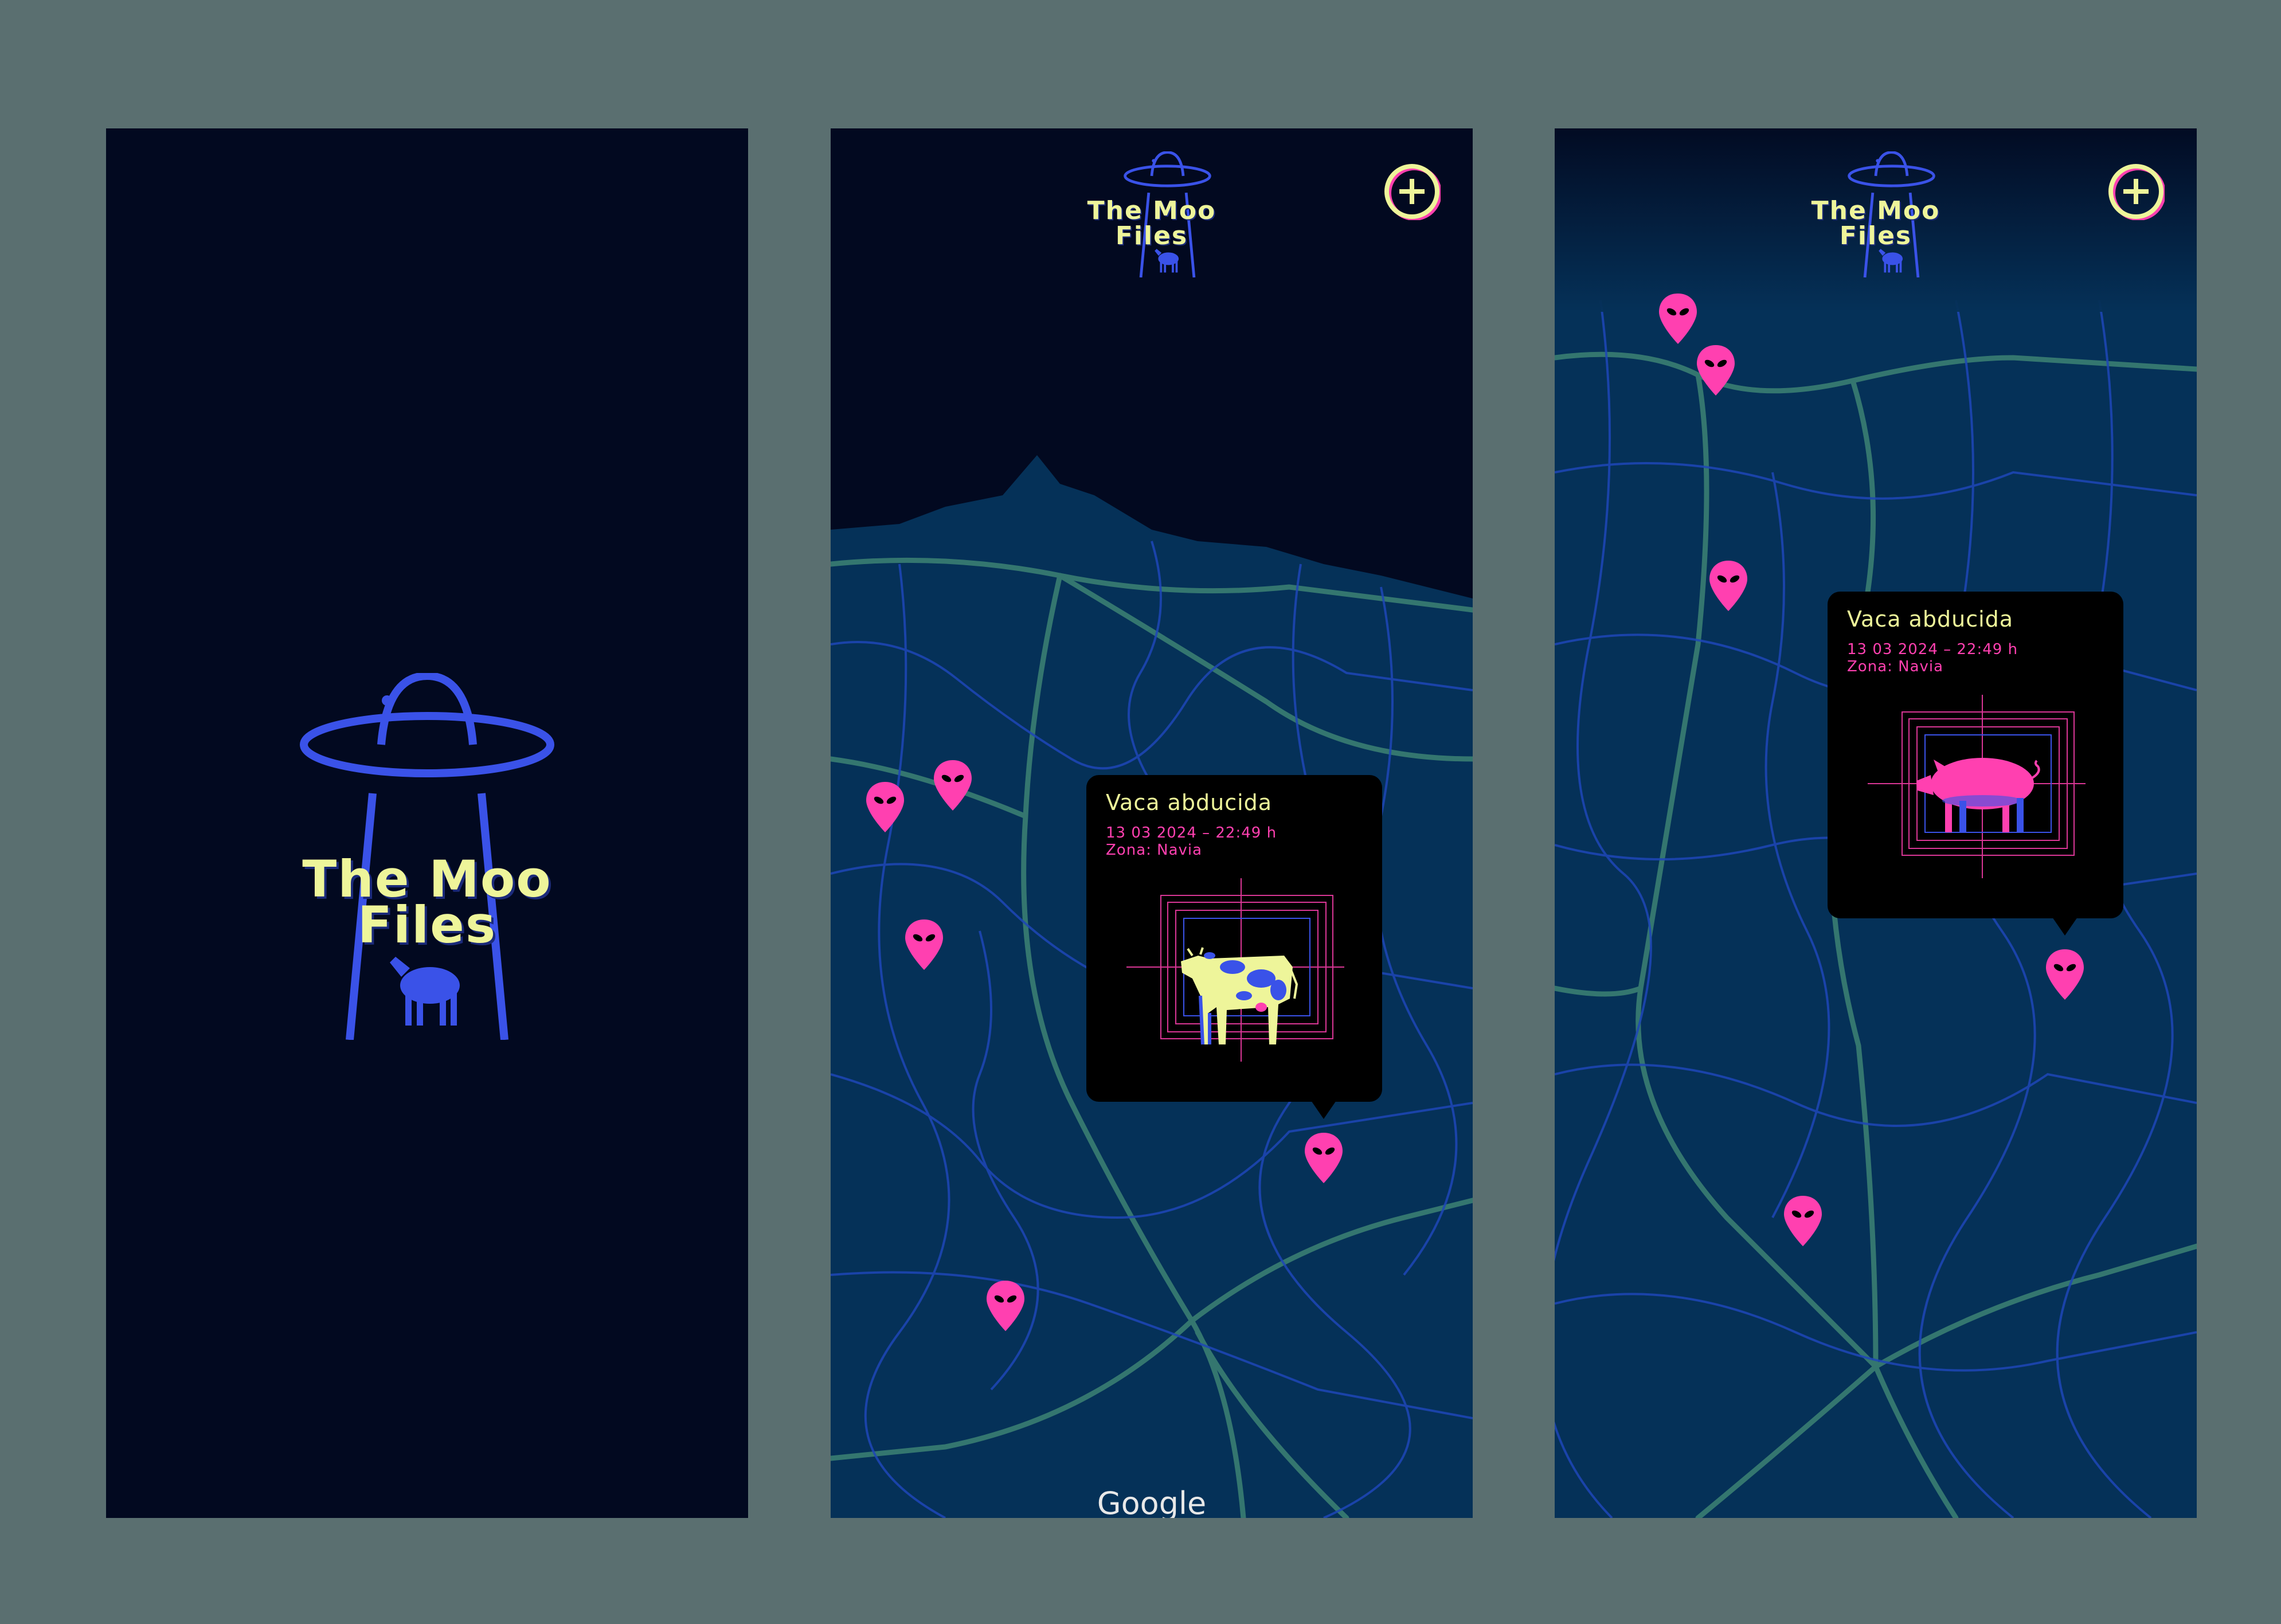  What do you see at coordinates (1977, 786) in the screenshot?
I see `pig-in-crosshair-icon` at bounding box center [1977, 786].